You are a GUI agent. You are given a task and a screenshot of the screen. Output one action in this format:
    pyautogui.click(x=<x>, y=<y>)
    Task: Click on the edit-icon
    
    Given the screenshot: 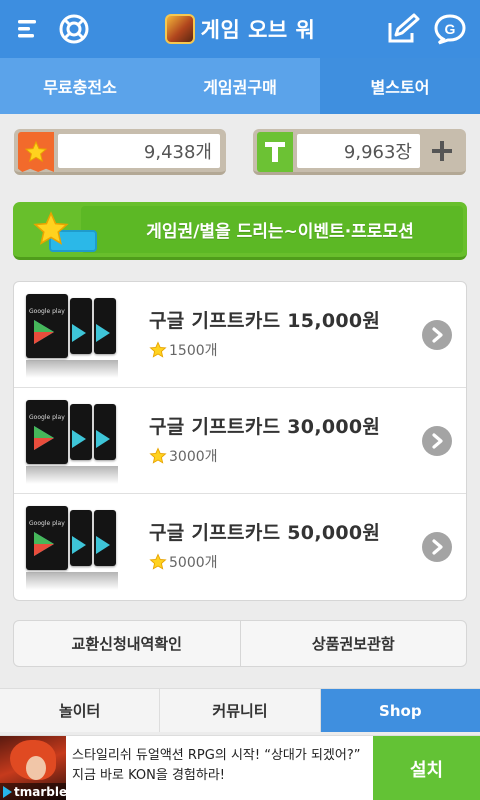 What is the action you would take?
    pyautogui.click(x=403, y=29)
    